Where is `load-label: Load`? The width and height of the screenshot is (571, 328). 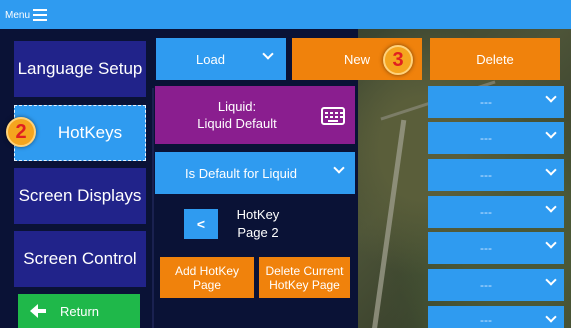
load-label: Load is located at coordinates (210, 59).